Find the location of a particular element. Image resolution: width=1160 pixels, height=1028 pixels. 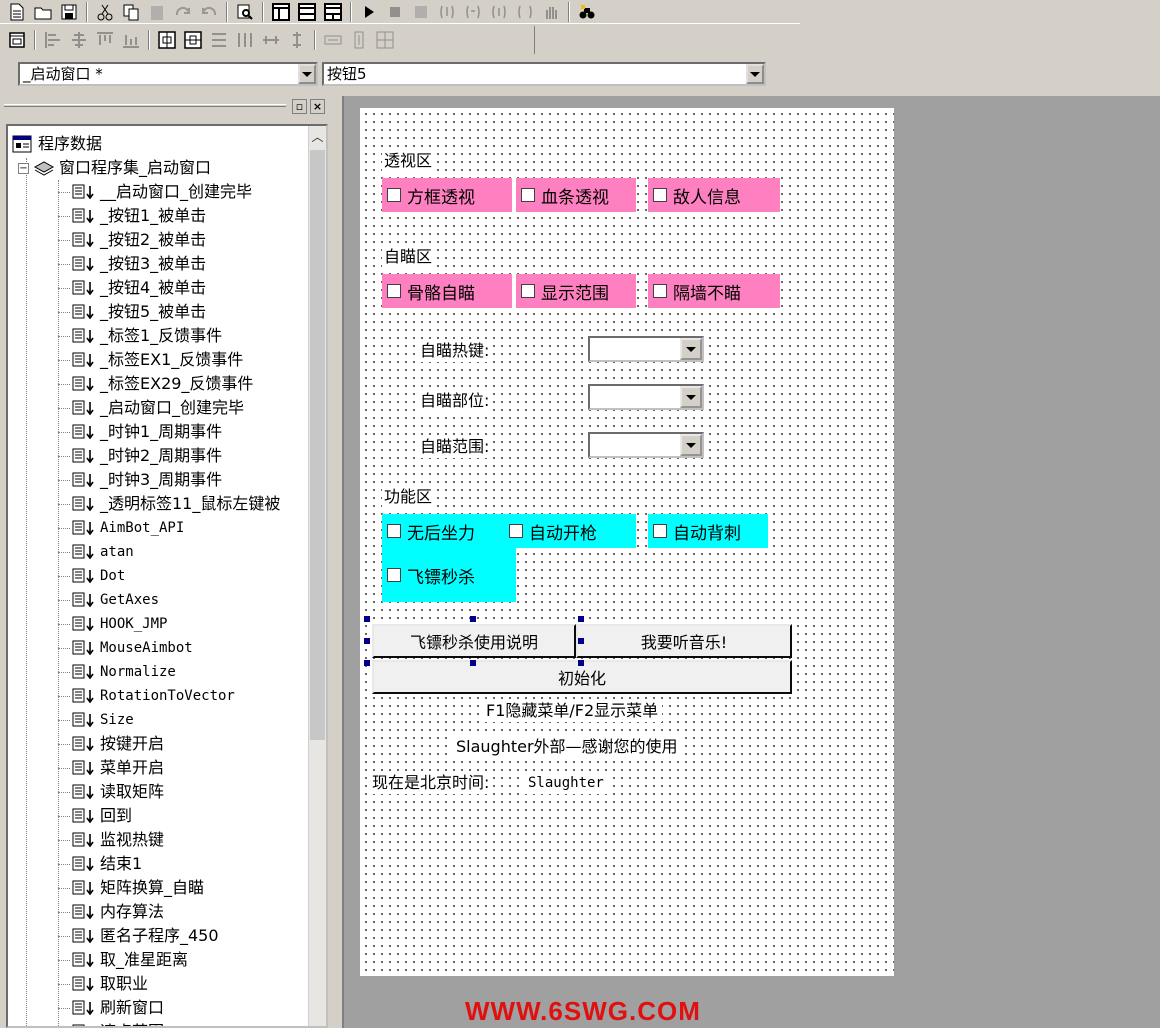

checkbox-auto-backstab: 自动背刺 is located at coordinates (708, 531).